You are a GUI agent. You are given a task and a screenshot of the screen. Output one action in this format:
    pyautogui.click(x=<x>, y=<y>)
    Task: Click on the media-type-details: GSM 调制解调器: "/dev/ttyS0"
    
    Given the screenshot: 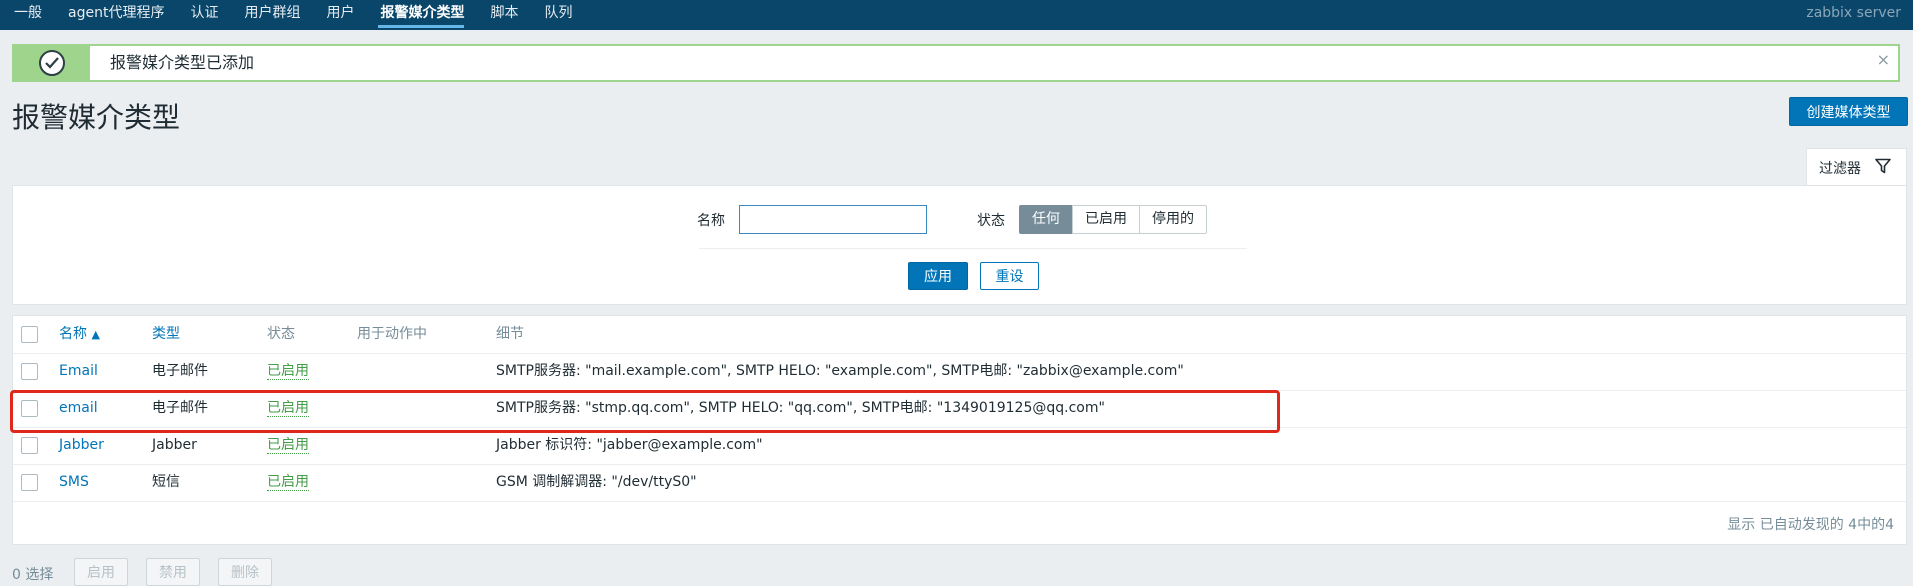 What is the action you would take?
    pyautogui.click(x=596, y=482)
    